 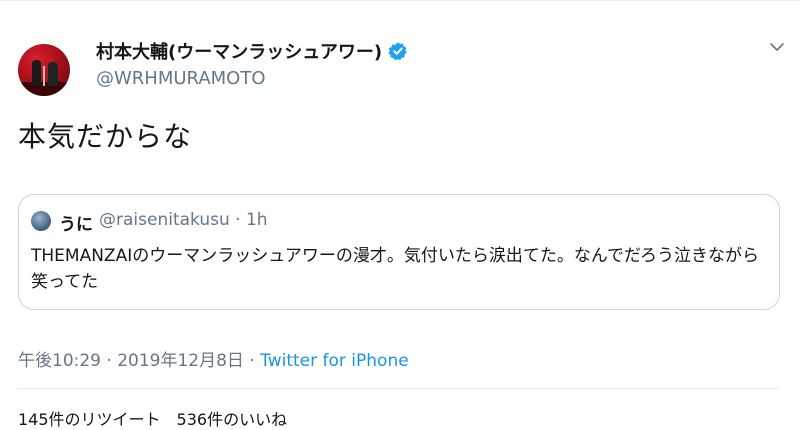 What do you see at coordinates (397, 51) in the screenshot?
I see `verified-badge-icon` at bounding box center [397, 51].